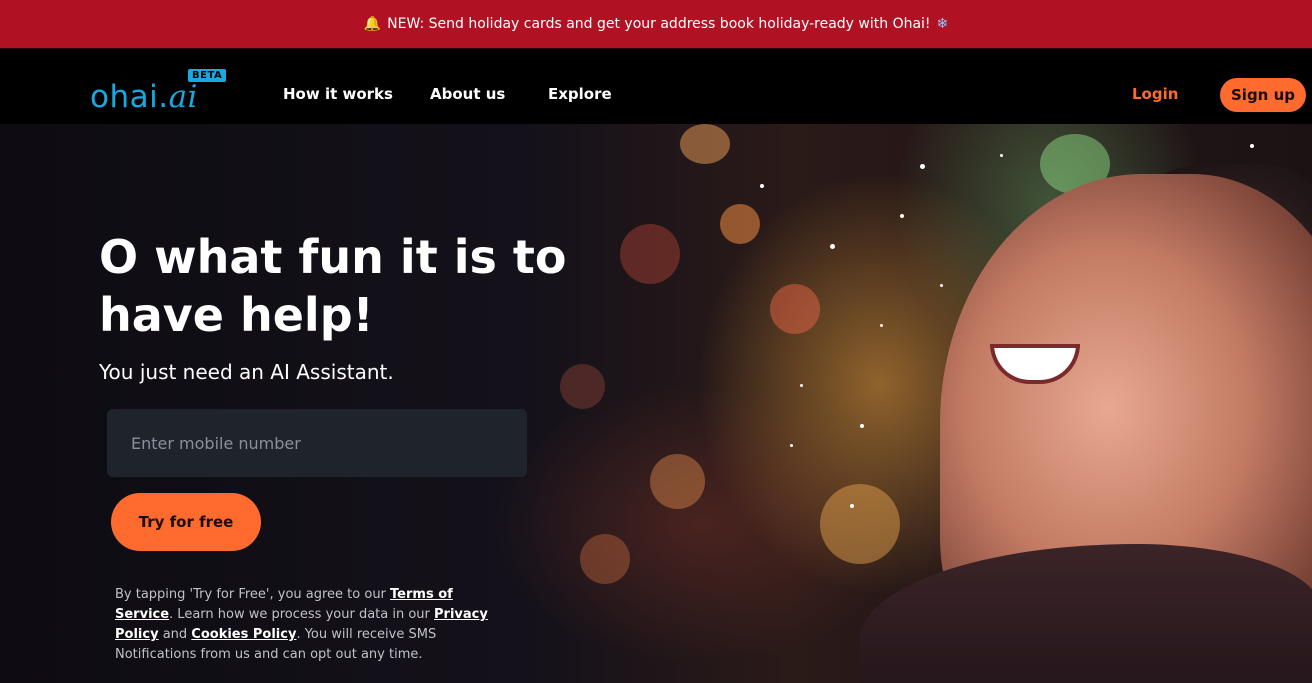 The image size is (1312, 683). What do you see at coordinates (580, 94) in the screenshot?
I see `nav-link-explore: Explore` at bounding box center [580, 94].